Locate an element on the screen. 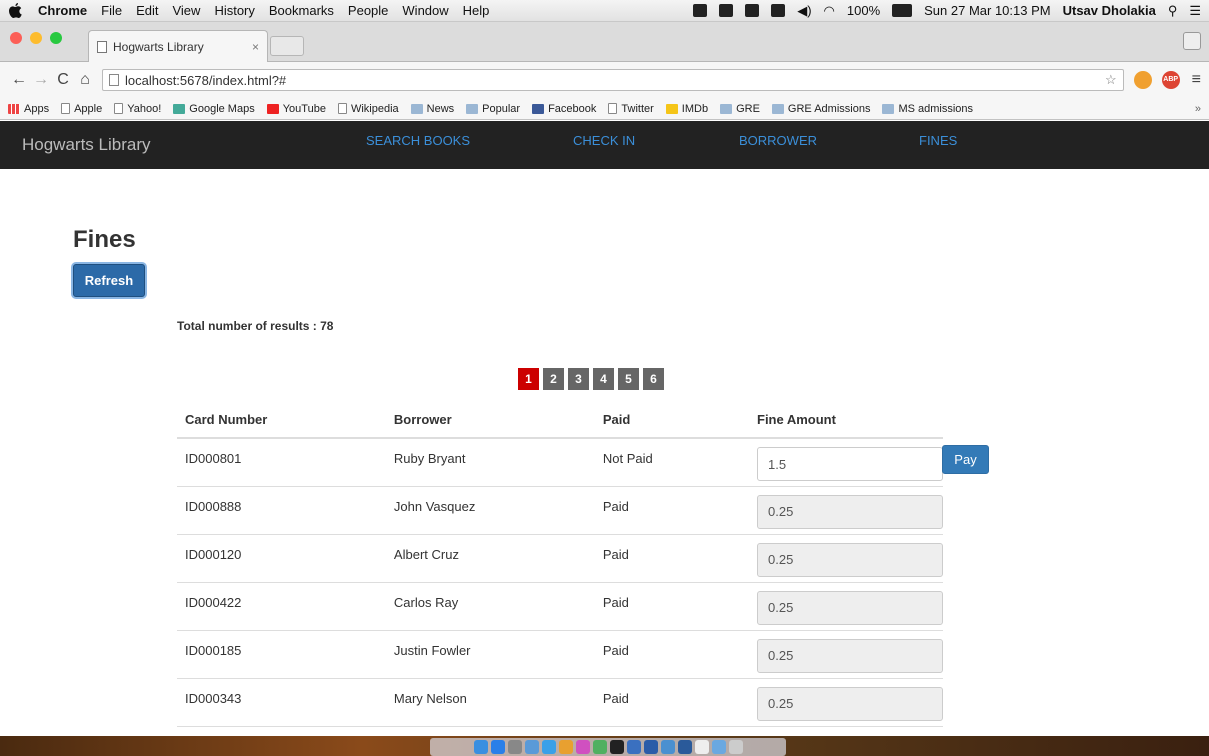 Image resolution: width=1209 pixels, height=756 pixels. zoom-window-button is located at coordinates (56, 38).